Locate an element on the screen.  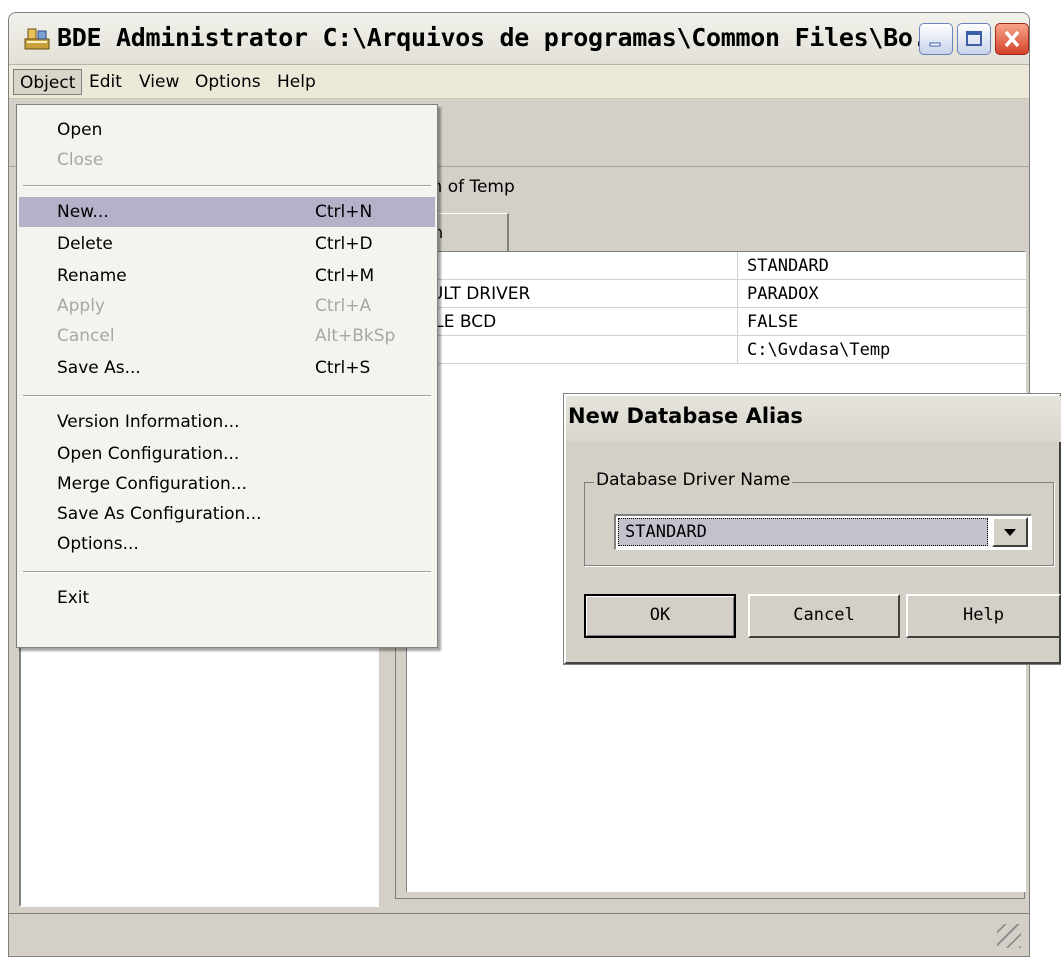
grid-row: pe STANDARD is located at coordinates (717, 266).